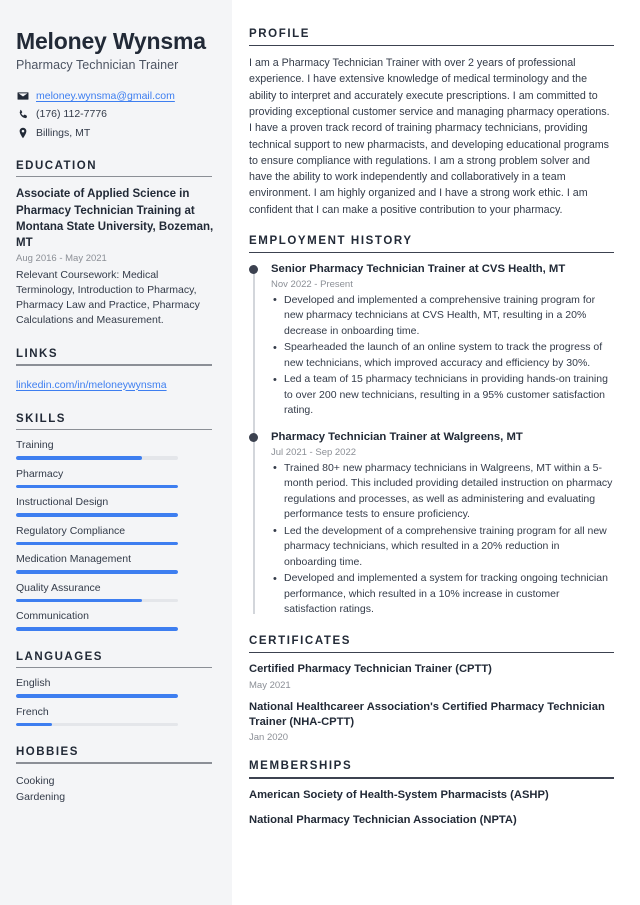  What do you see at coordinates (97, 64) in the screenshot?
I see `candidate-job-title: Pharmacy Technician Trainer` at bounding box center [97, 64].